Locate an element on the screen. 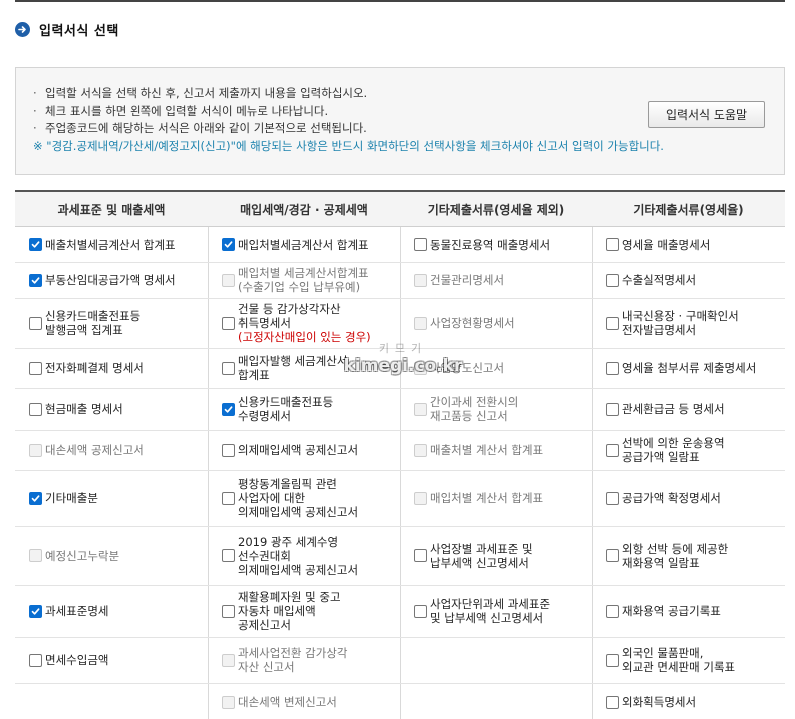 This screenshot has height=719, width=795. zero-rate-docs-column-header: 기타제출서류(영세율) is located at coordinates (688, 209).